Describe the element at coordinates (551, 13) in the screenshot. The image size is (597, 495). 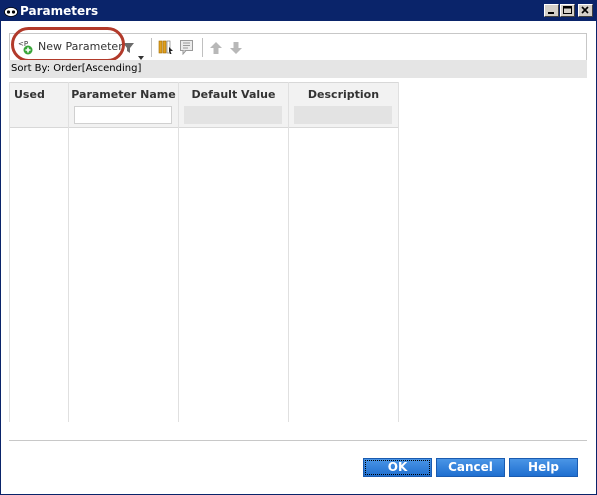
I see `minimize-icon` at that location.